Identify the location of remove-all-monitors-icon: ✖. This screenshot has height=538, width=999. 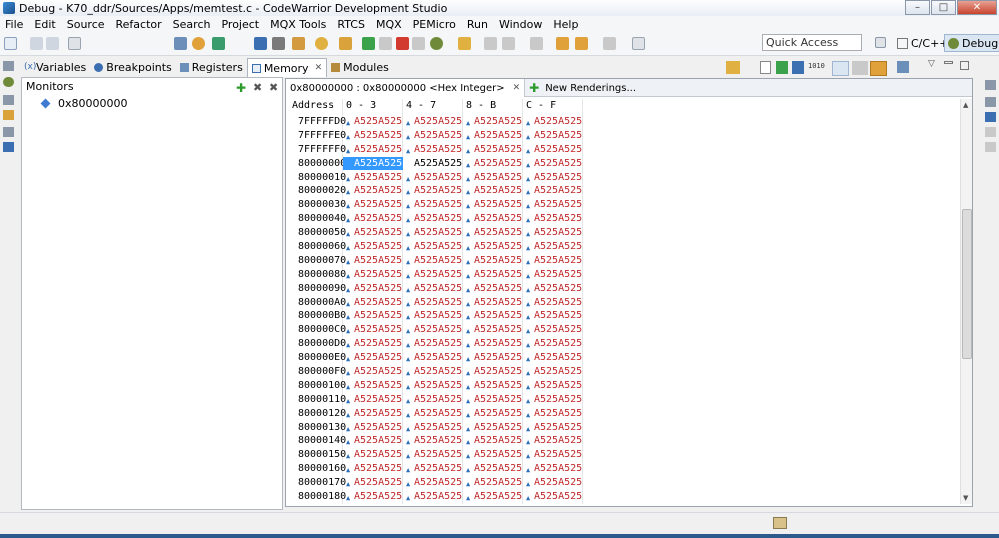
(273, 87).